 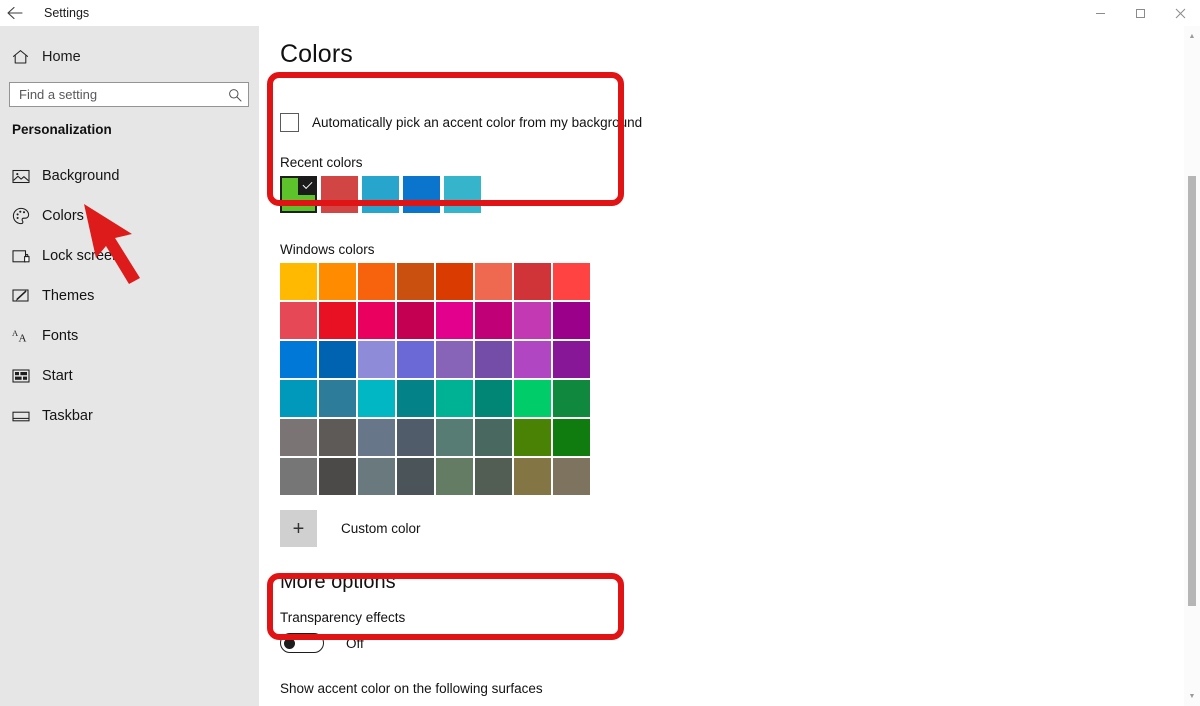 What do you see at coordinates (15, 13) in the screenshot?
I see `back-arrow-icon` at bounding box center [15, 13].